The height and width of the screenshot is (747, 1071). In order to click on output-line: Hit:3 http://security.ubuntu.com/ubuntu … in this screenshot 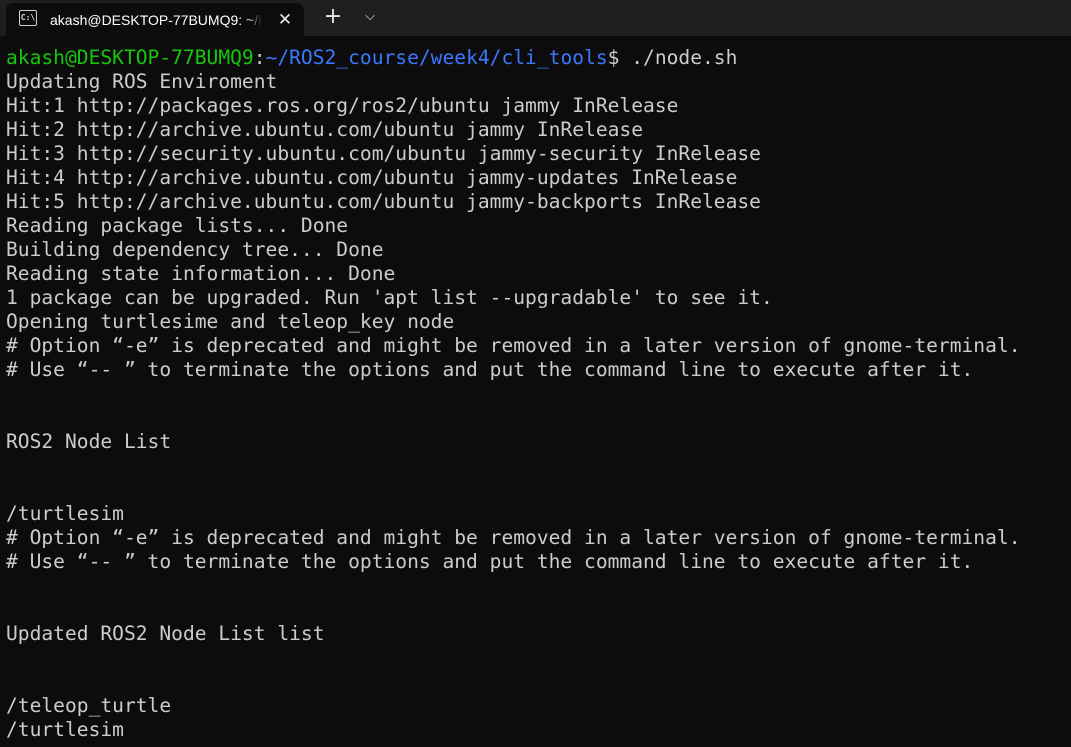, I will do `click(383, 153)`.